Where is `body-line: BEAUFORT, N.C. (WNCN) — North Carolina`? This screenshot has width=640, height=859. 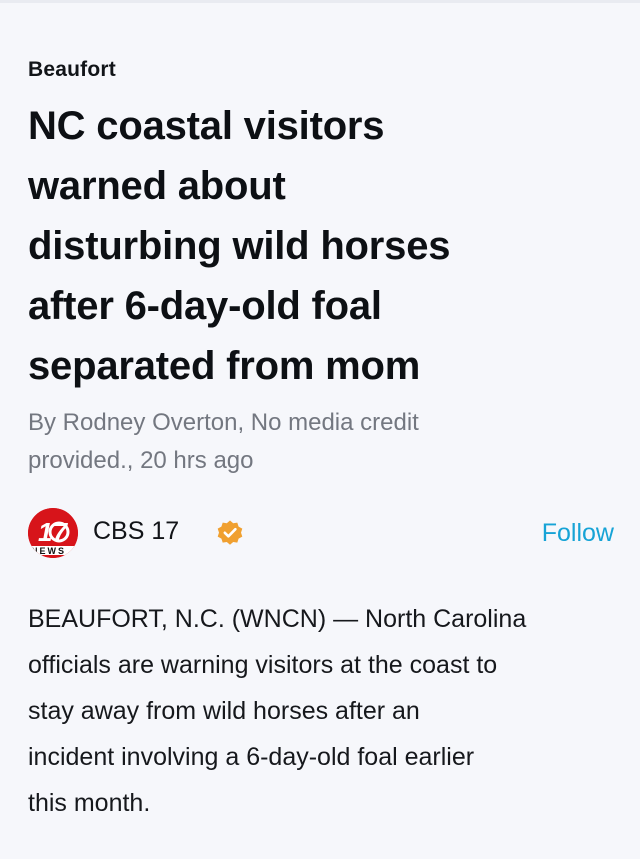
body-line: BEAUFORT, N.C. (WNCN) — North Carolina is located at coordinates (277, 619).